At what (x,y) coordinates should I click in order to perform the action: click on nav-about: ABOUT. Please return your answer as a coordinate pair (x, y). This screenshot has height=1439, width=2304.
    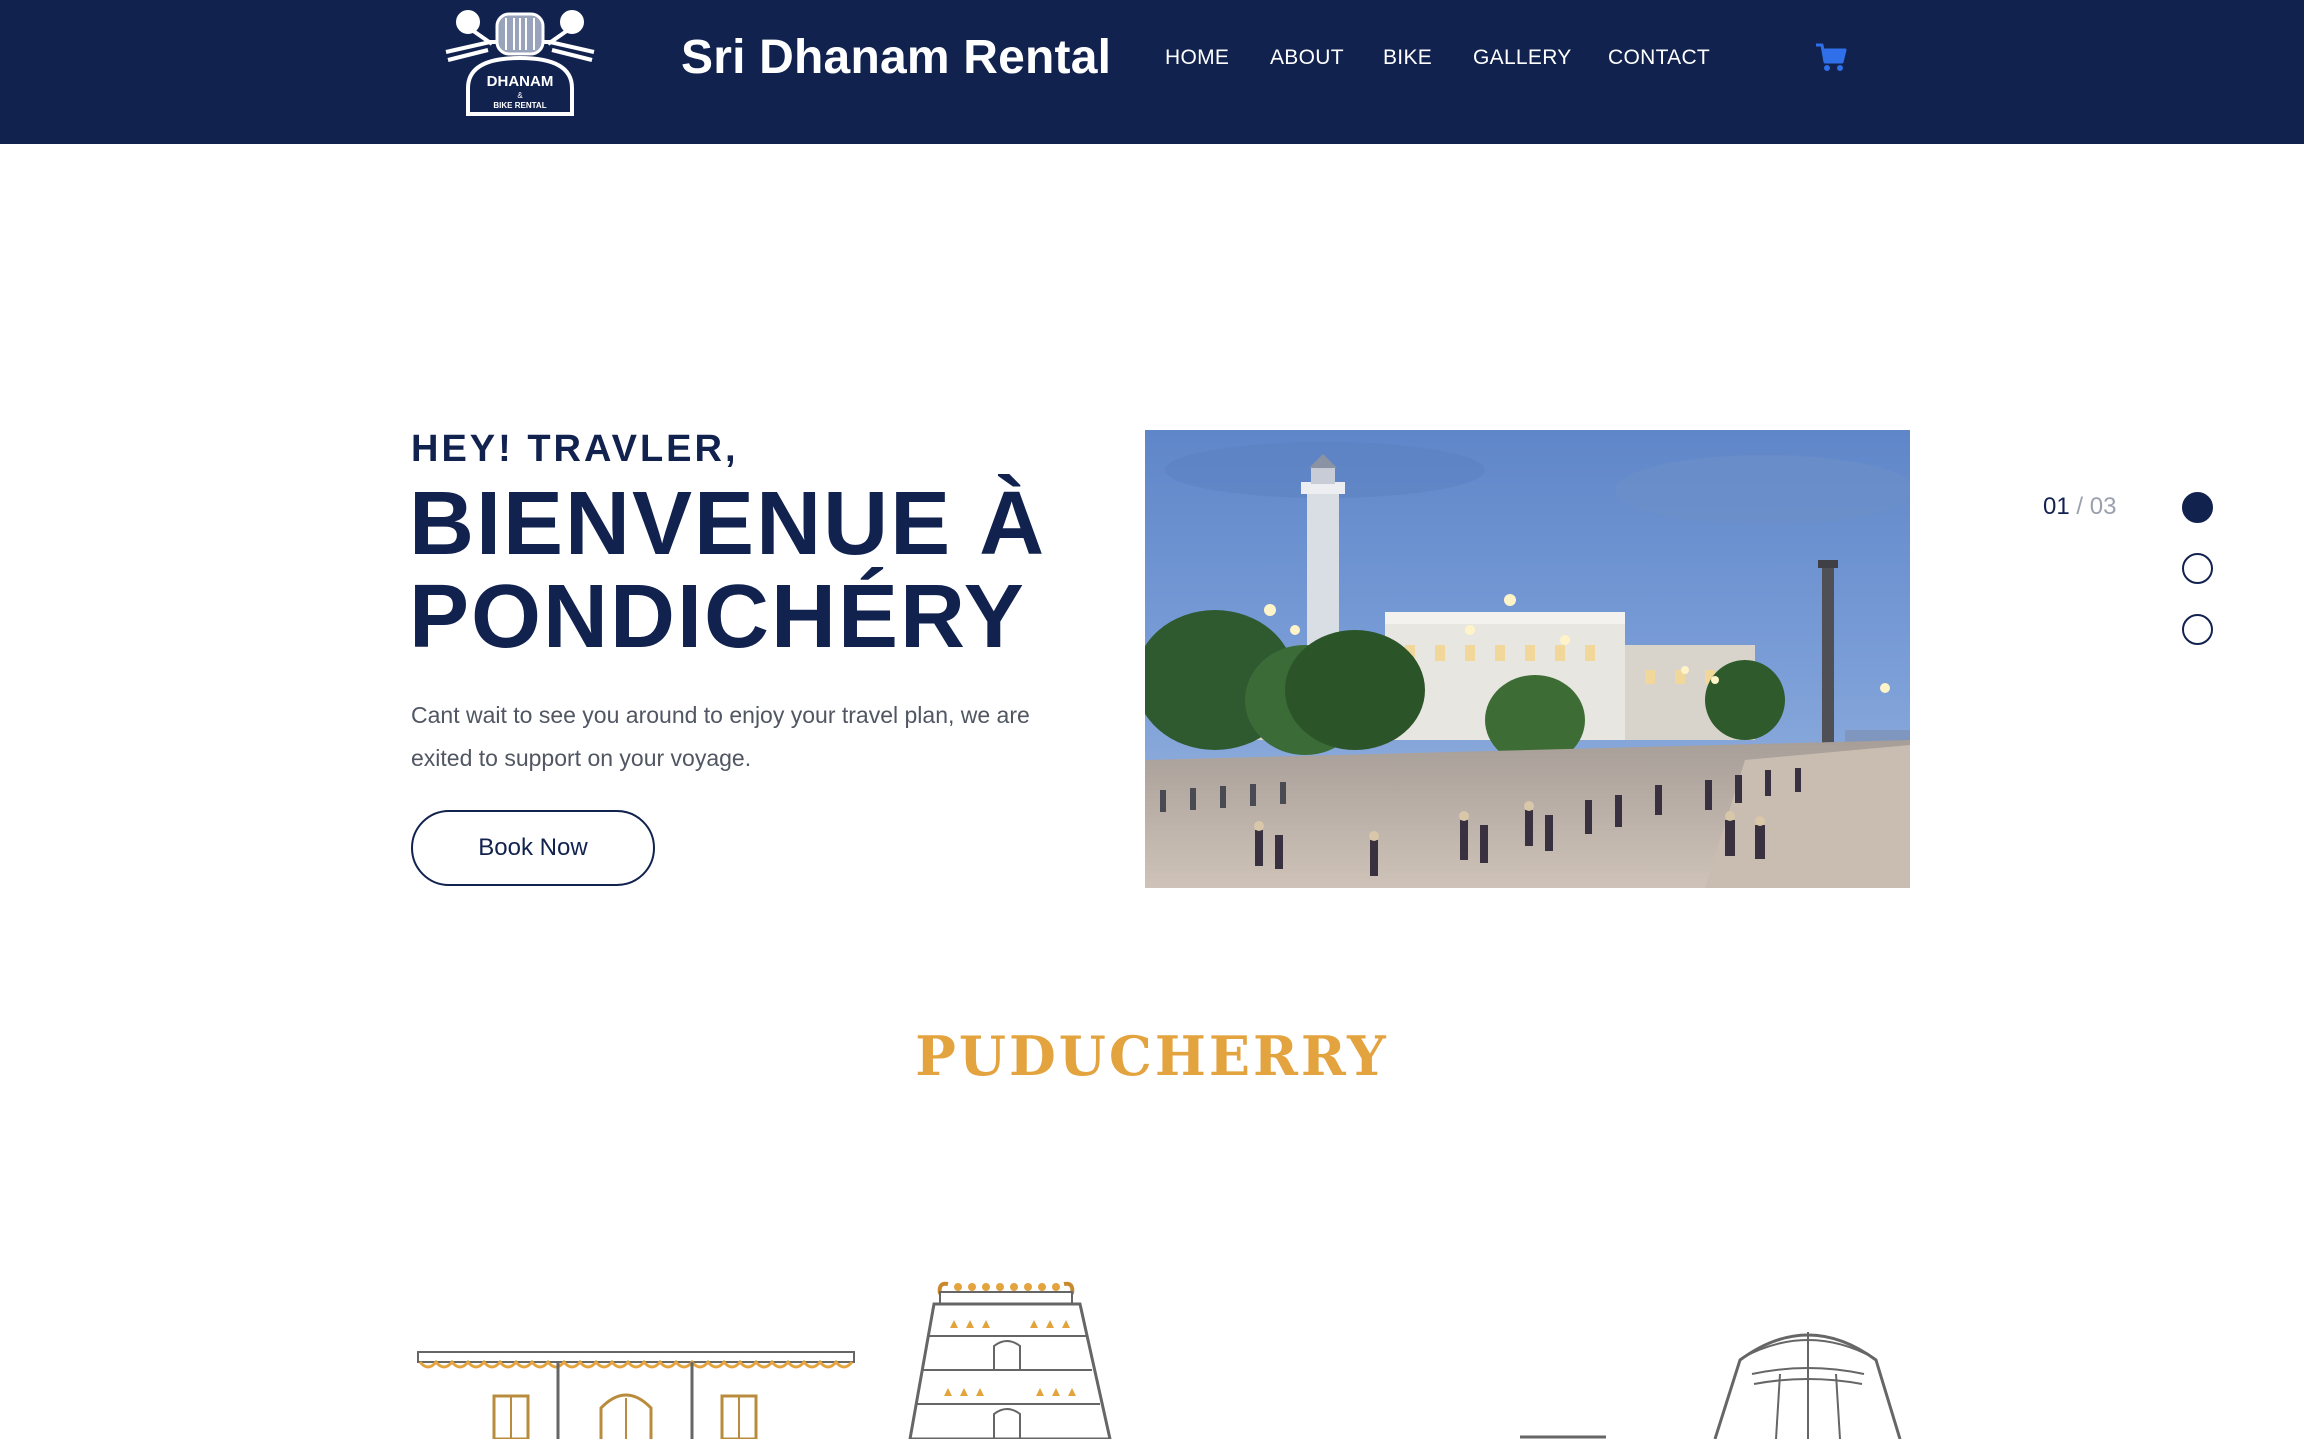
    Looking at the image, I should click on (1307, 58).